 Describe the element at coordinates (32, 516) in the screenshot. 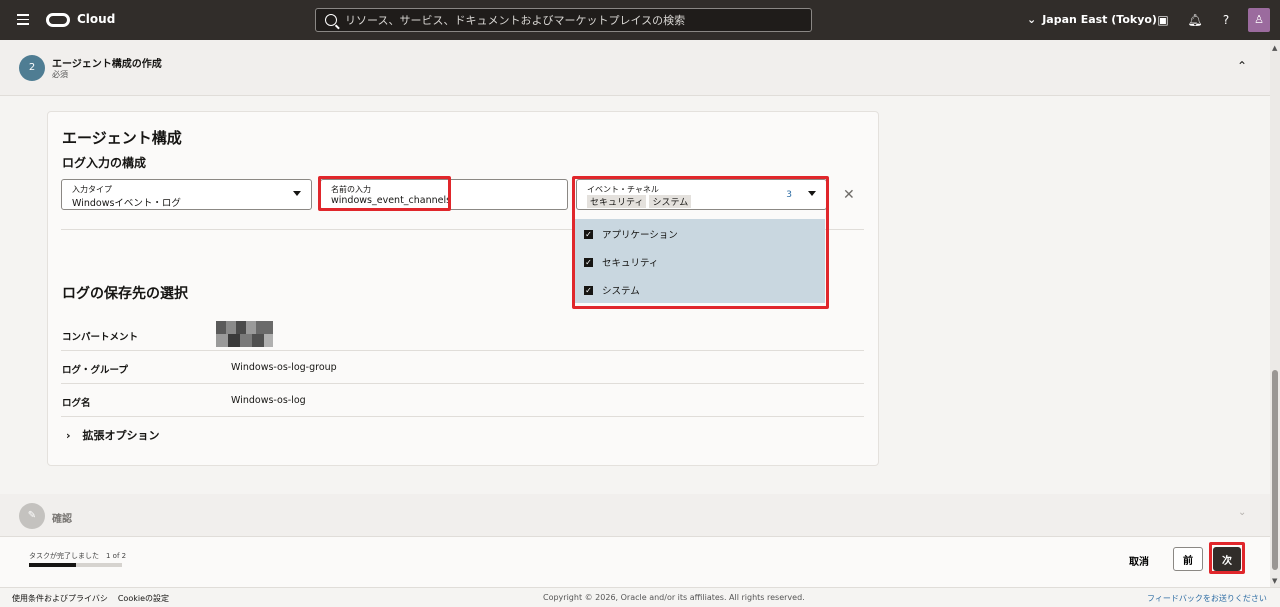

I see `pencil-icon: ✎` at that location.